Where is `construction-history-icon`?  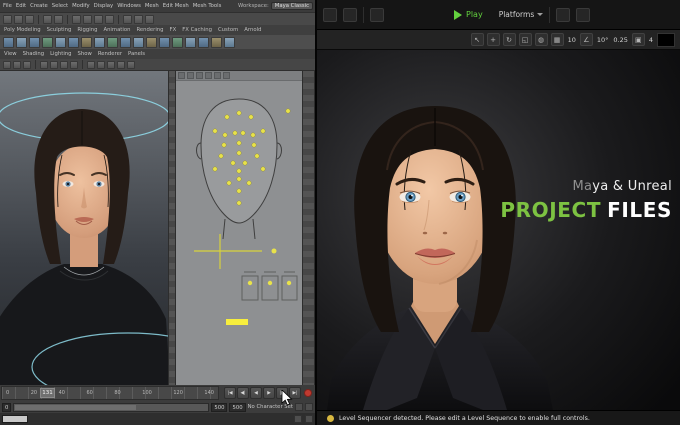
construction-history-icon is located at coordinates (127, 19).